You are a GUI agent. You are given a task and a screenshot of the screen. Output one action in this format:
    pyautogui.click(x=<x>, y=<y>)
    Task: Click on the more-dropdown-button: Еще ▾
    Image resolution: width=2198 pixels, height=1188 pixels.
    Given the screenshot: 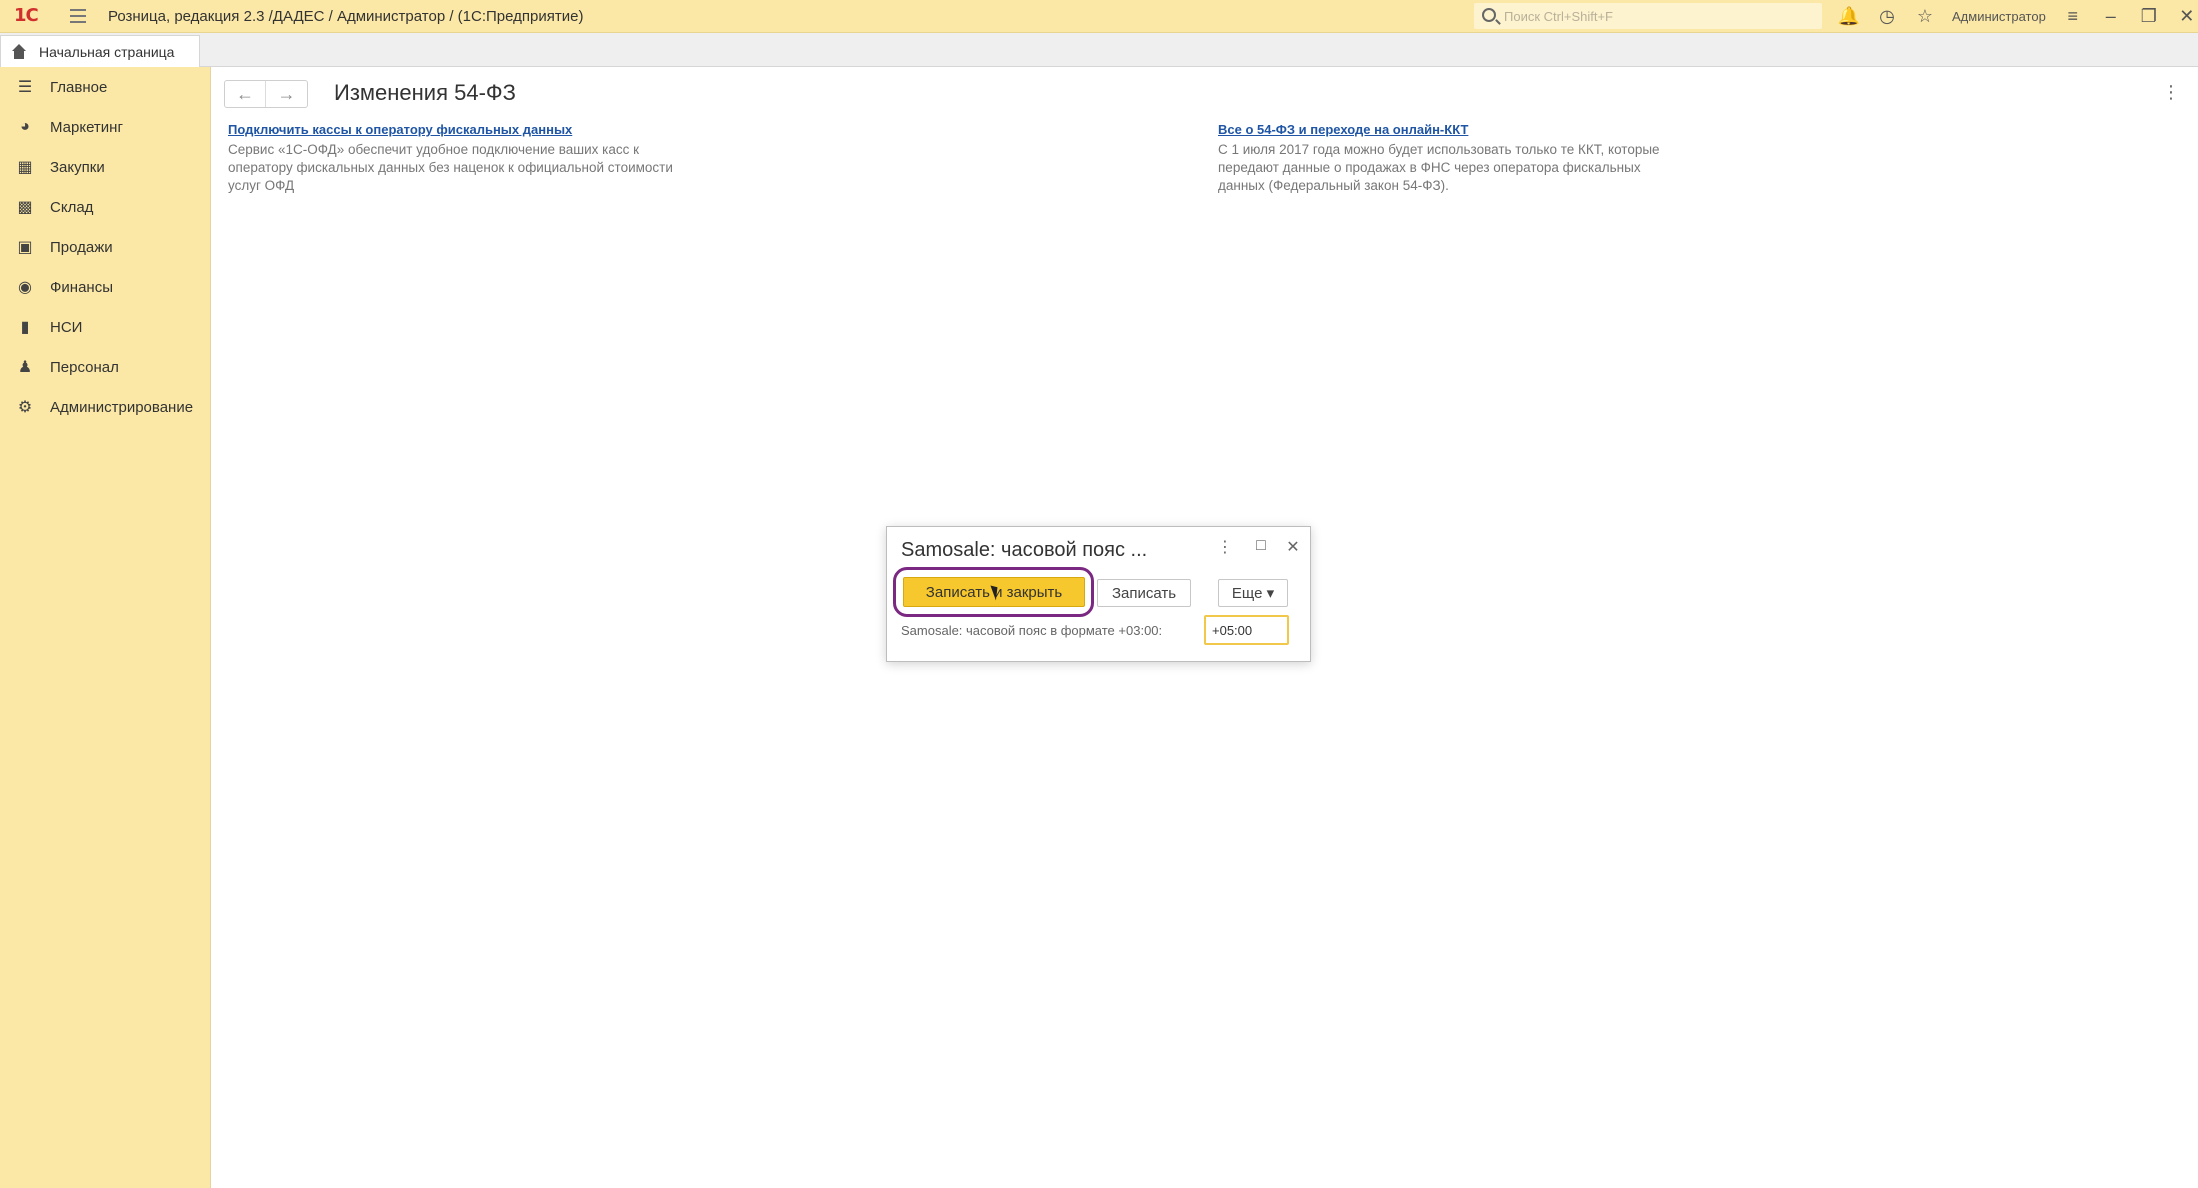 What is the action you would take?
    pyautogui.click(x=1253, y=593)
    